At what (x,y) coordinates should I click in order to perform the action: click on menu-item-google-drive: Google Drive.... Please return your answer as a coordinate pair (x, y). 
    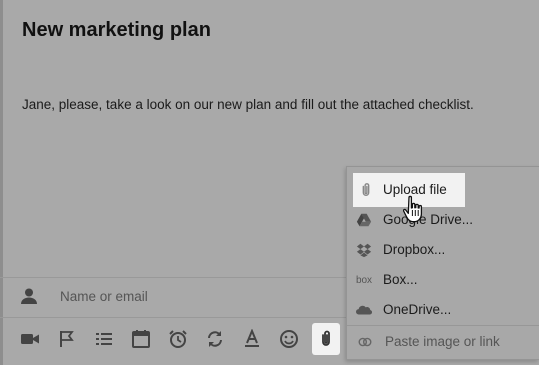
    Looking at the image, I should click on (443, 220).